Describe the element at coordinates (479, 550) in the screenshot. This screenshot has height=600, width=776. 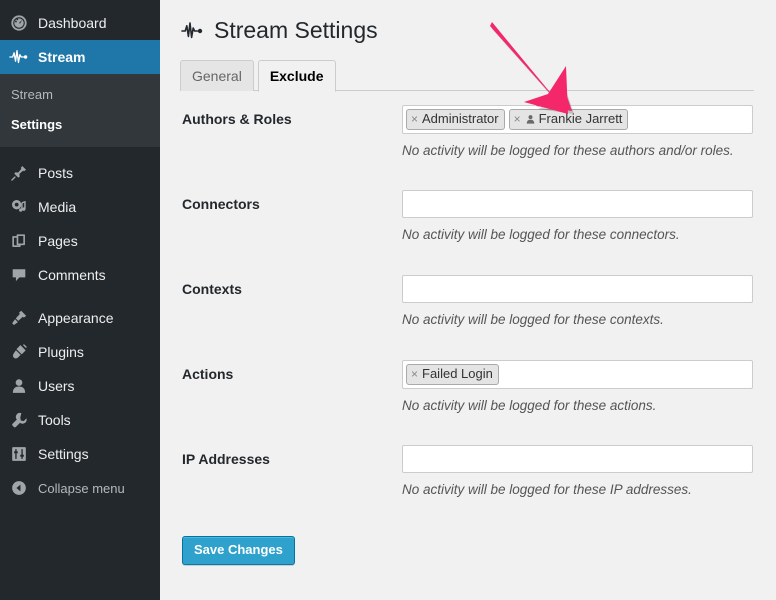
I see `submit-row: Save Changes` at that location.